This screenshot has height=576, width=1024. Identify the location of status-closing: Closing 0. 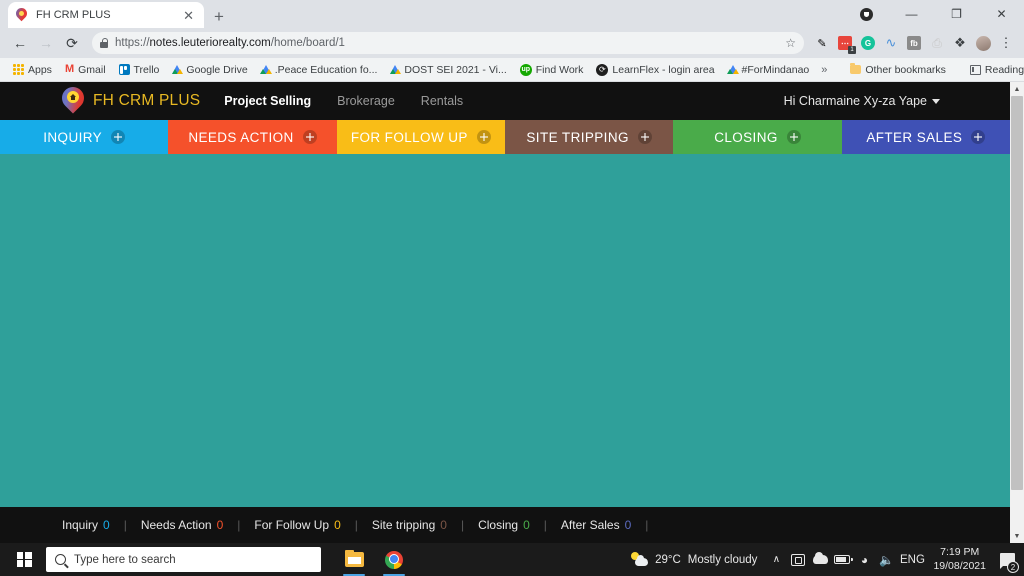
(504, 525).